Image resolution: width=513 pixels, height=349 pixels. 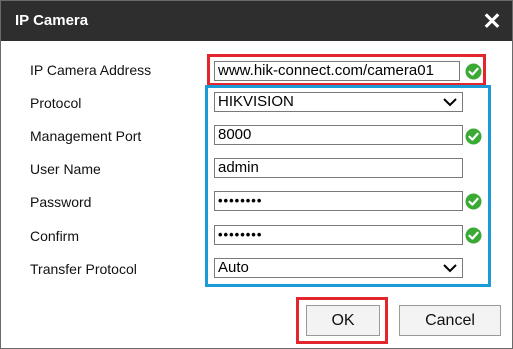 I want to click on confirm-label: Confirm, so click(x=55, y=236).